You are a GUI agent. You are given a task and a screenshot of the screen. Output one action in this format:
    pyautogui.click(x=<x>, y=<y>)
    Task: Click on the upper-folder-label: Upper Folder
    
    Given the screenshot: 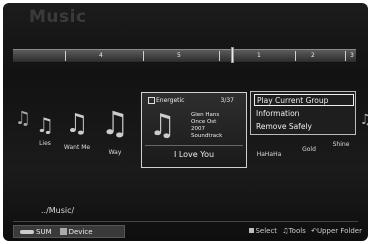 What is the action you would take?
    pyautogui.click(x=339, y=231)
    